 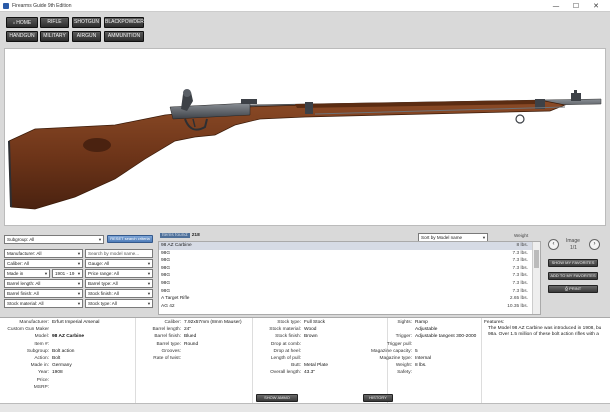 What do you see at coordinates (42, 380) in the screenshot?
I see `detail-key: Price:` at bounding box center [42, 380].